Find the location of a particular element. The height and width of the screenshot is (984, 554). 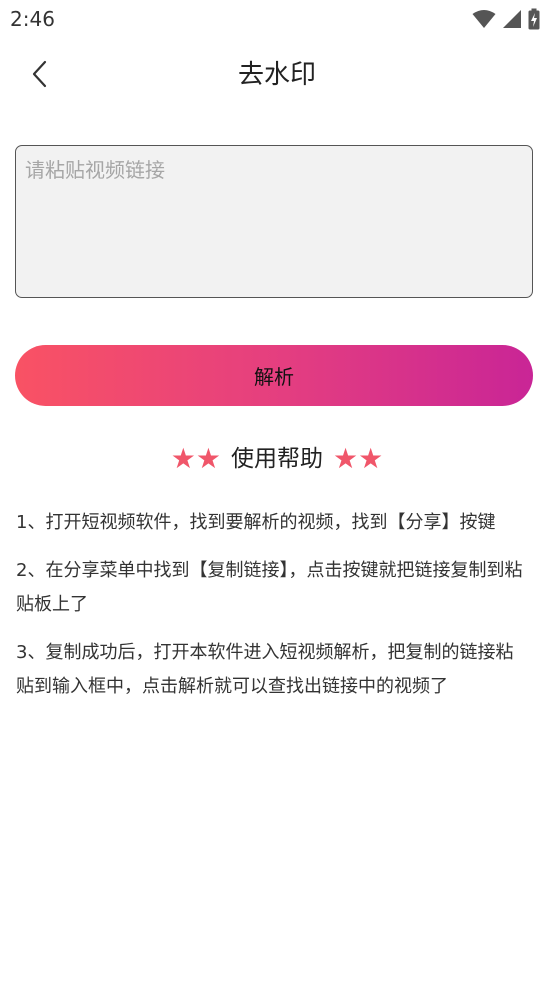

app-header: 去水印 is located at coordinates (277, 76).